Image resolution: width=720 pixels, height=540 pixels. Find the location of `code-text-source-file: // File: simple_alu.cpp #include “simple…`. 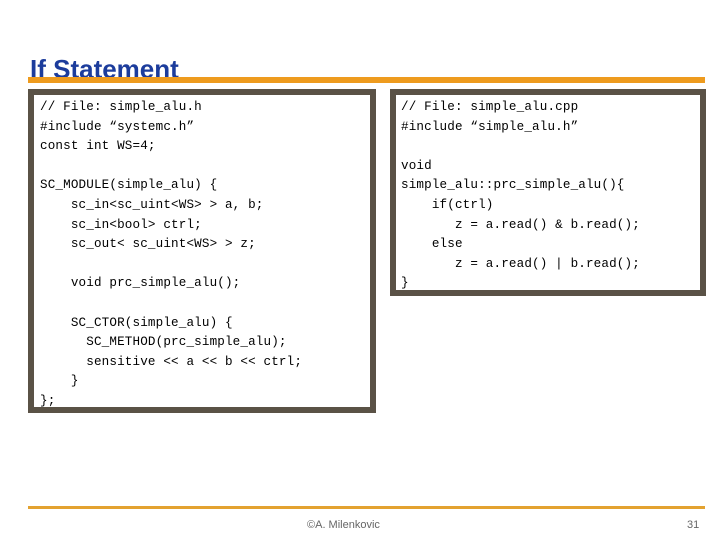

code-text-source-file: // File: simple_alu.cpp #include “simple… is located at coordinates (520, 195).